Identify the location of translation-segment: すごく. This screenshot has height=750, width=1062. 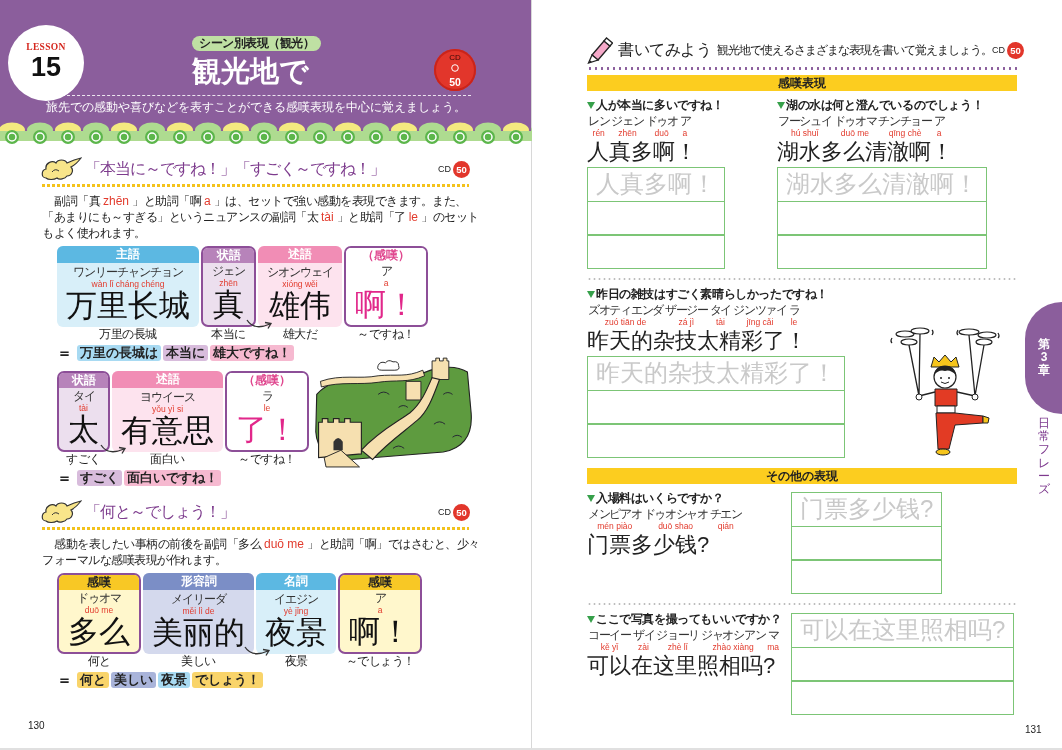
(99, 478).